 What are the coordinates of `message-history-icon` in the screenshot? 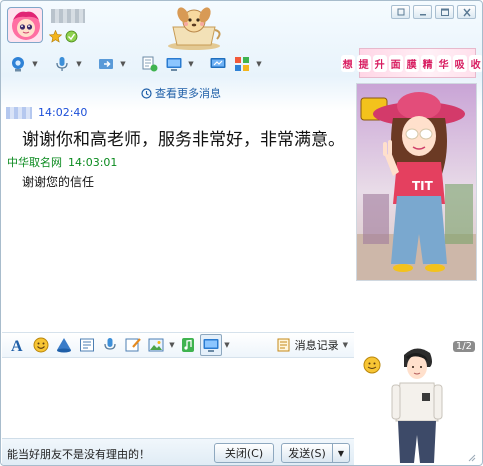 It's located at (283, 345).